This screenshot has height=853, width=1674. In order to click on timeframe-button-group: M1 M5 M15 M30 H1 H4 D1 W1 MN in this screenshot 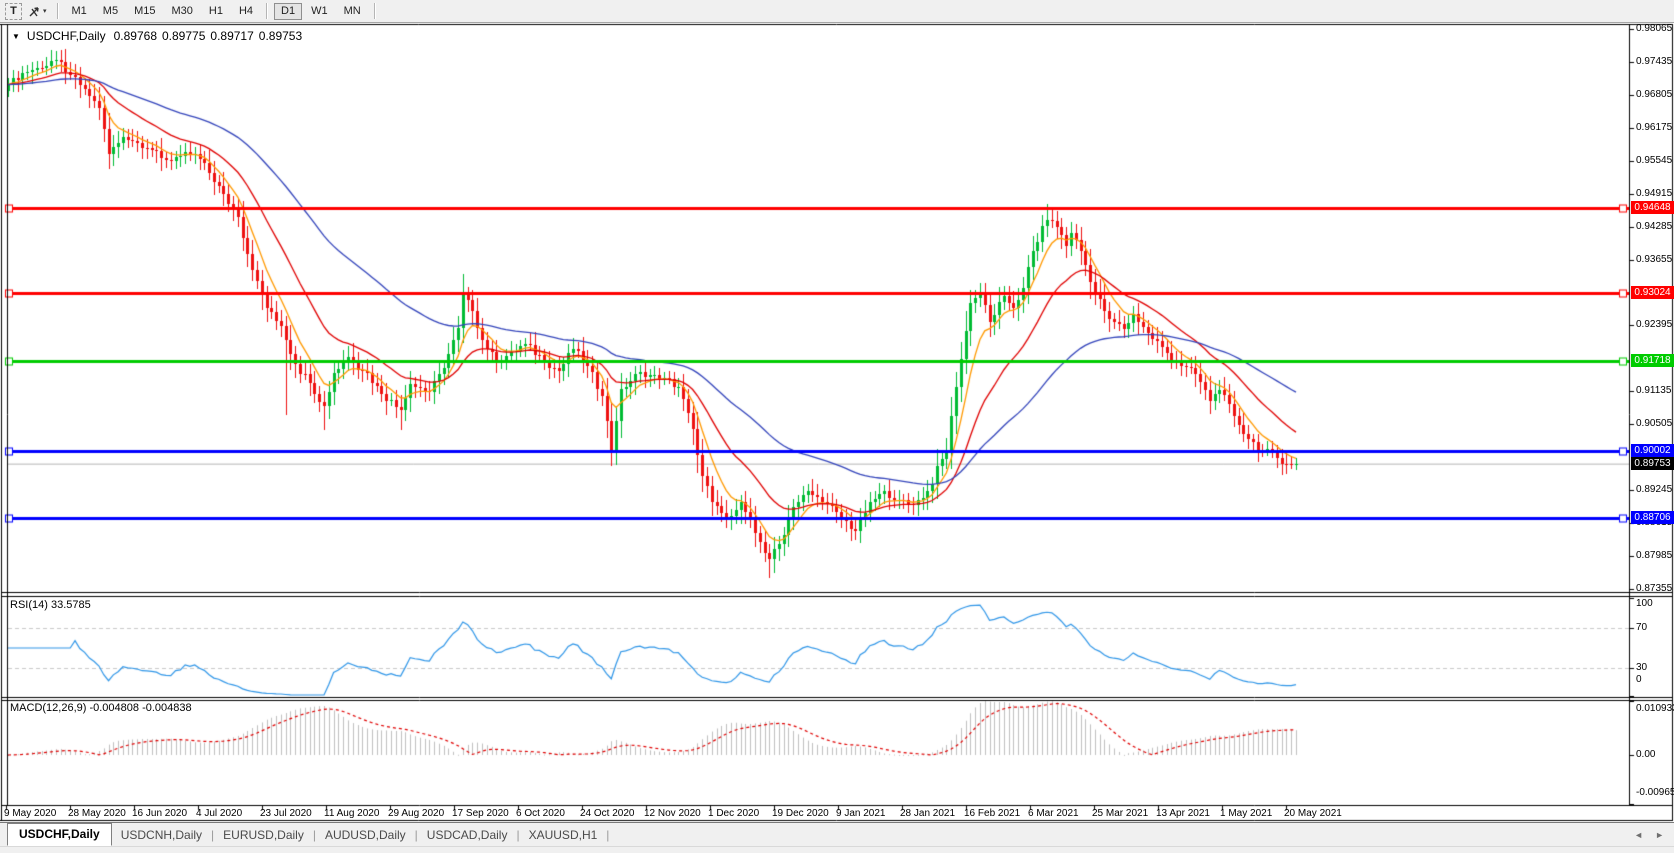, I will do `click(216, 11)`.